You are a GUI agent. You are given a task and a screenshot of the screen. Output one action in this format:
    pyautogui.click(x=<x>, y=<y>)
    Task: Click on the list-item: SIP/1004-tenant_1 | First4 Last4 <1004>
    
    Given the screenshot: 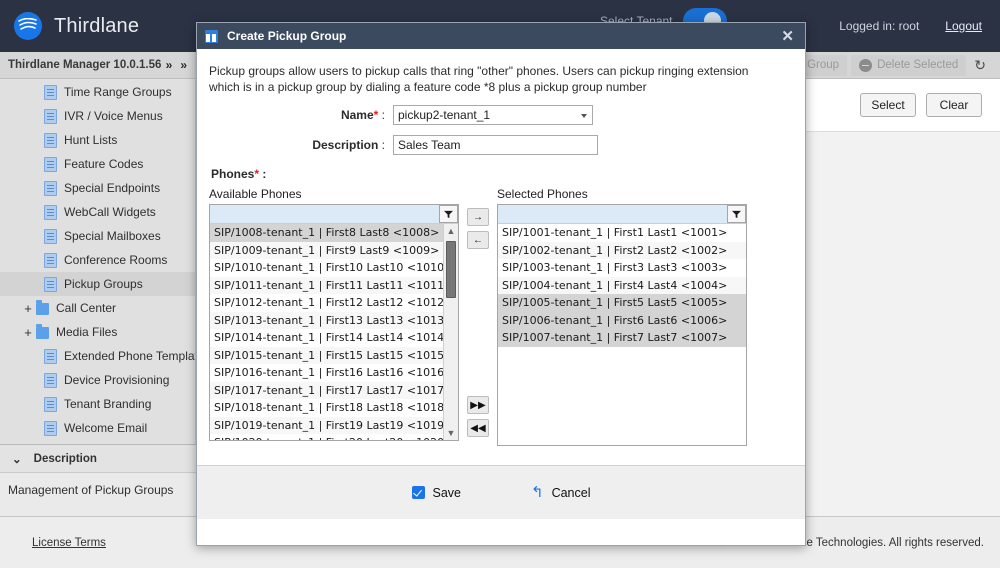 What is the action you would take?
    pyautogui.click(x=622, y=285)
    